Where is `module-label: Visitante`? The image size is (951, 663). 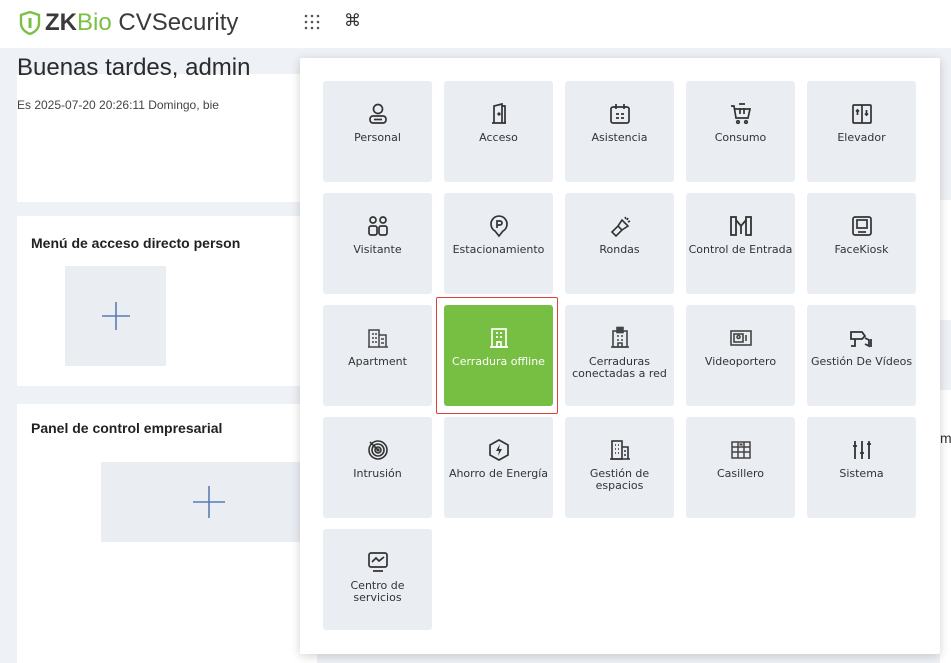
module-label: Visitante is located at coordinates (377, 250).